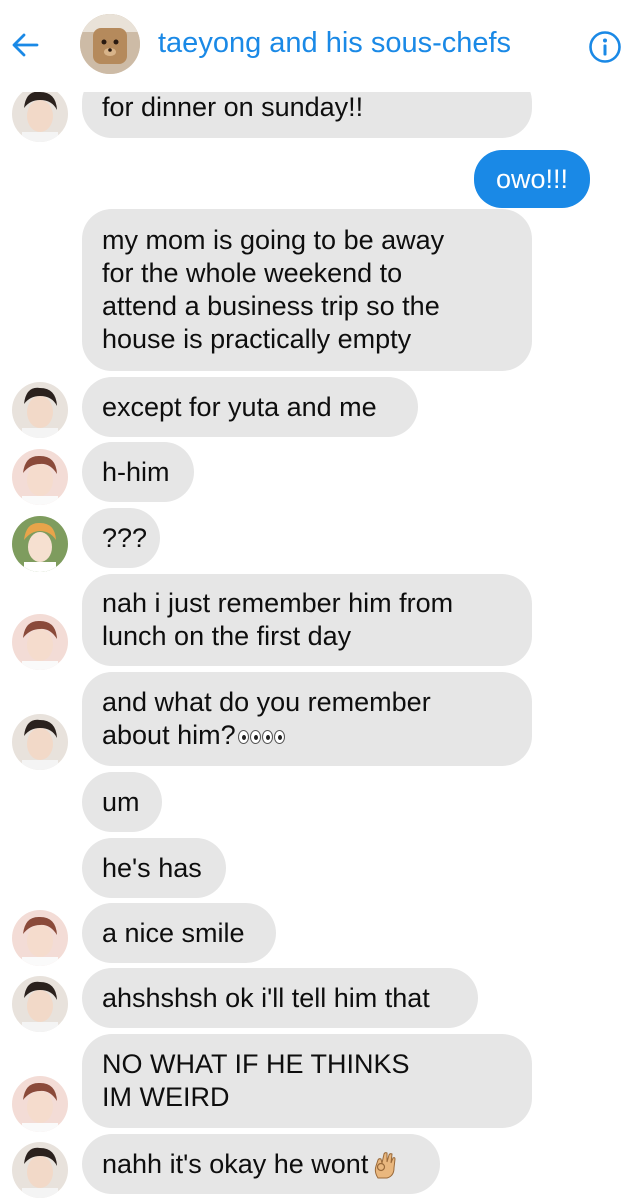 Image resolution: width=640 pixels, height=1200 pixels. Describe the element at coordinates (256, 1064) in the screenshot. I see `message-text: NO WHAT IF HE THINKS` at that location.